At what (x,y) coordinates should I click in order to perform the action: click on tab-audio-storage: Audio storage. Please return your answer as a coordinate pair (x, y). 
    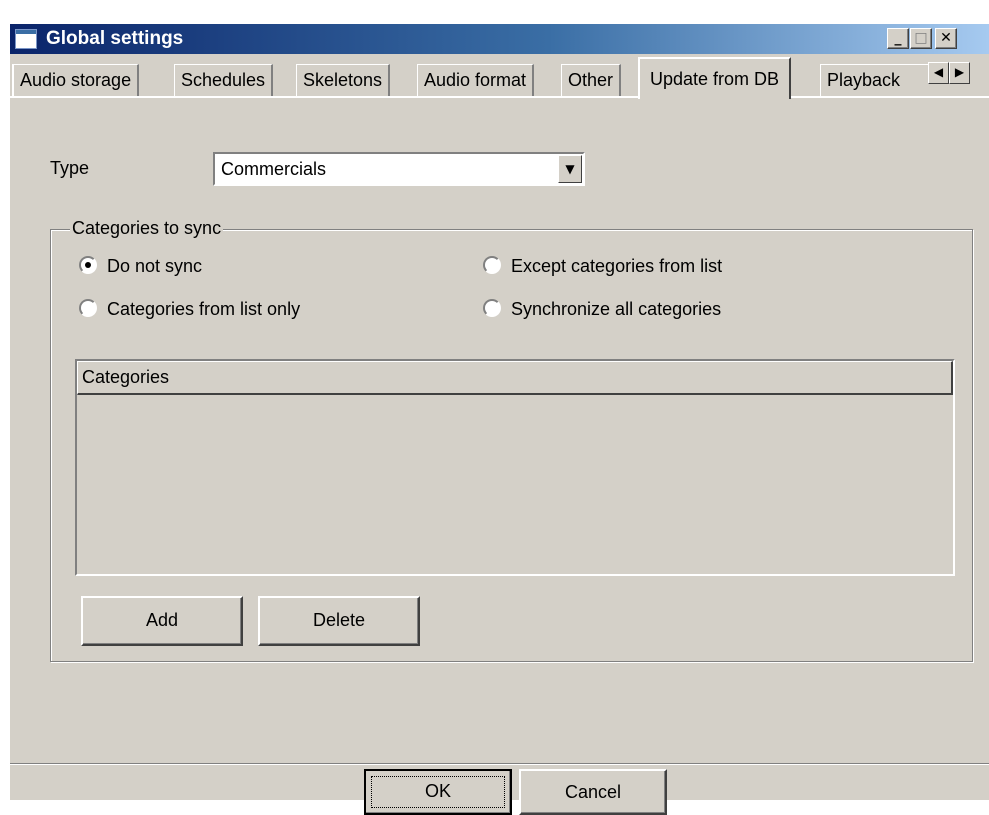
    Looking at the image, I should click on (76, 80).